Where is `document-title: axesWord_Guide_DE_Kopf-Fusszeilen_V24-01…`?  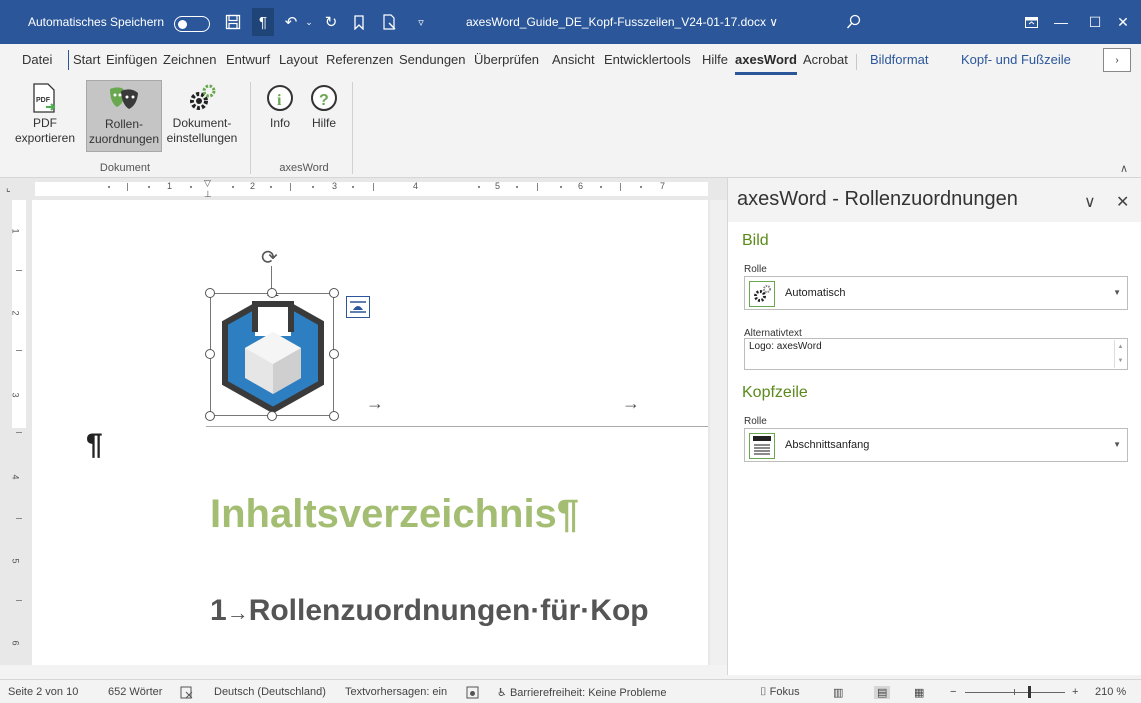 document-title: axesWord_Guide_DE_Kopf-Fusszeilen_V24-01… is located at coordinates (622, 22).